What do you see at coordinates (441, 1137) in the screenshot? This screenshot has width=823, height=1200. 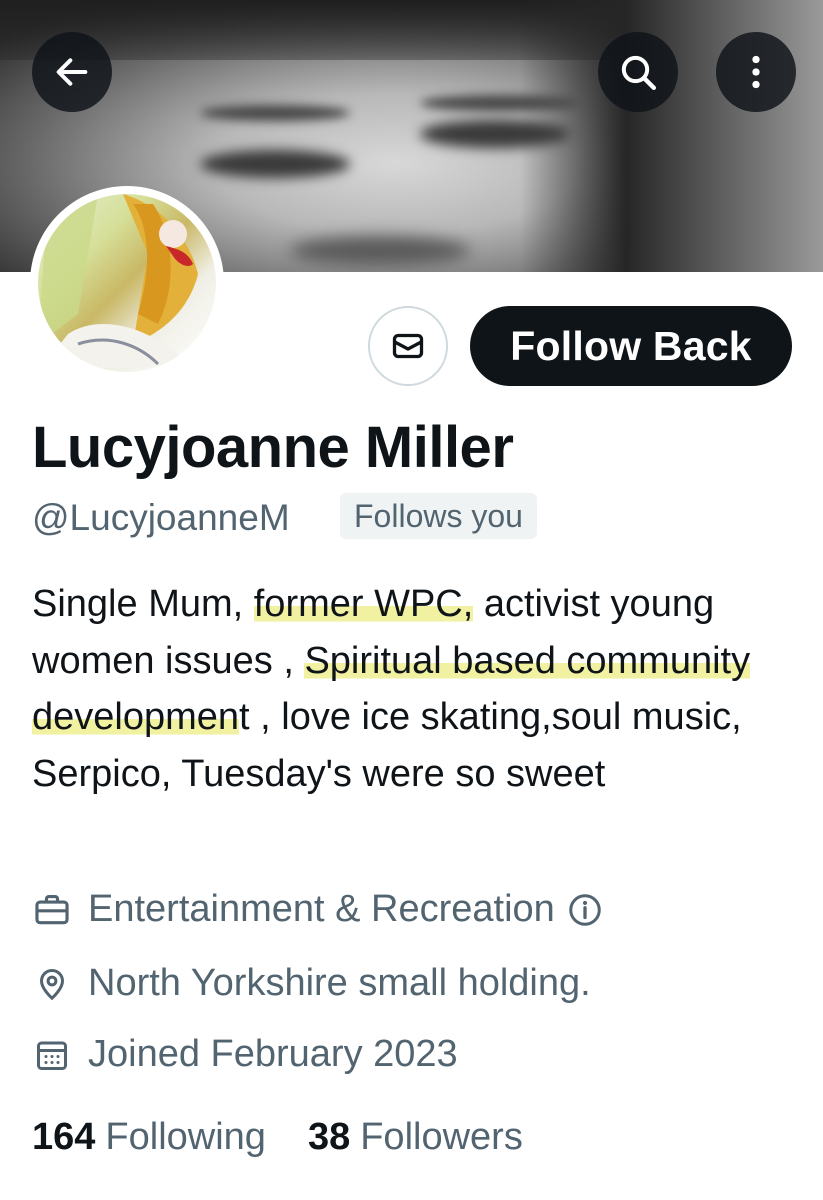 I see `followers-label: Followers` at bounding box center [441, 1137].